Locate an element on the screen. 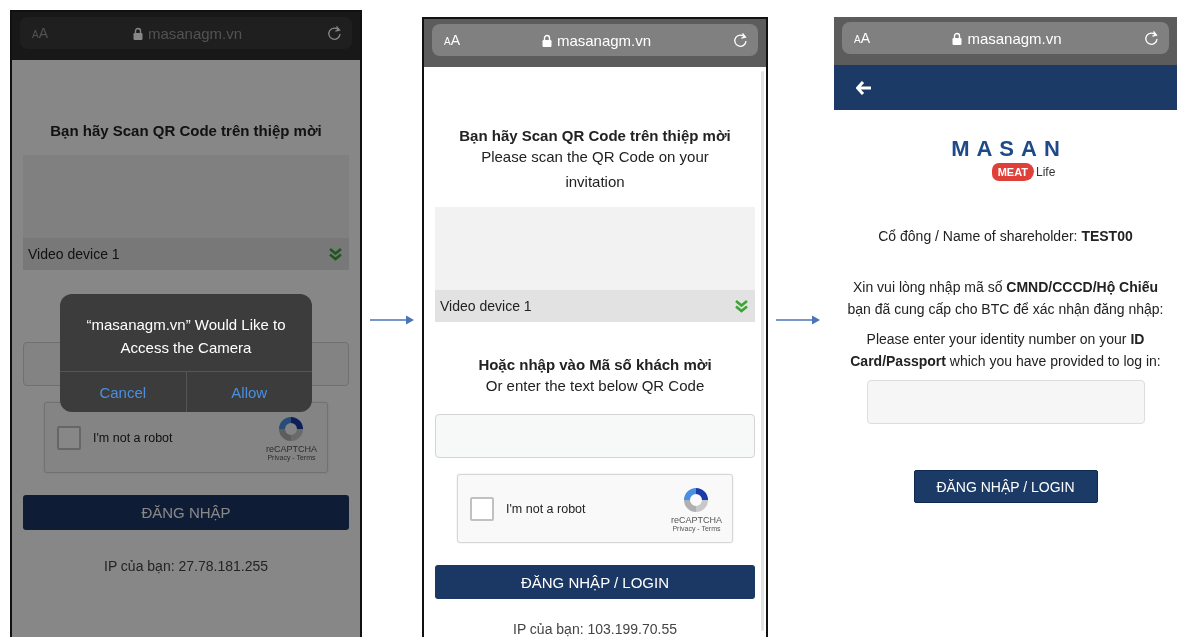 The width and height of the screenshot is (1177, 637). code-subheading: Or enter the text below QR Code is located at coordinates (595, 386).